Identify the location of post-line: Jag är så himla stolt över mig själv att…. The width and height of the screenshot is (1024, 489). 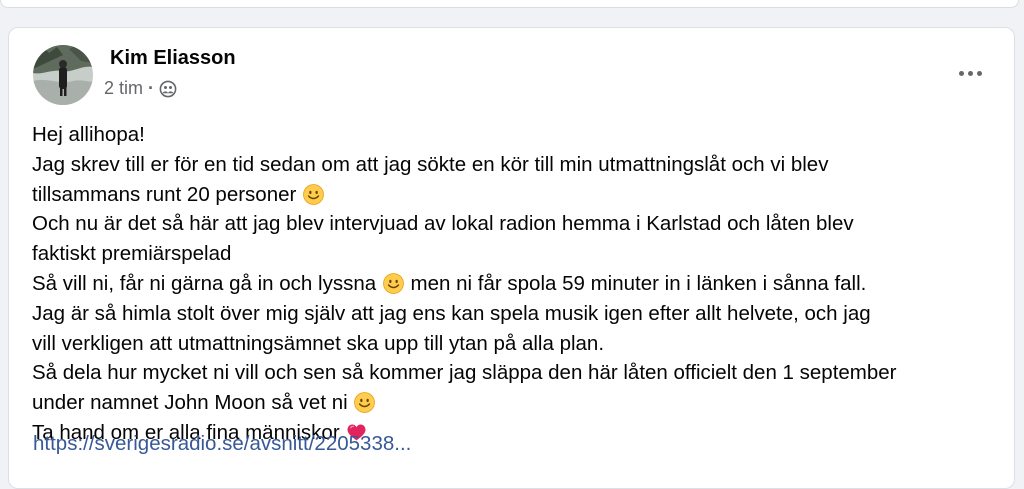
(451, 313).